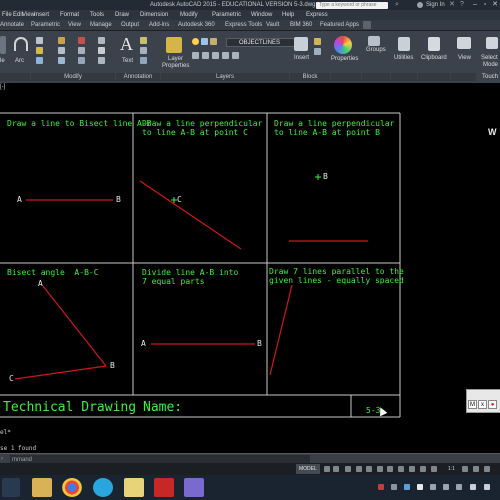  Describe the element at coordinates (196, 25) in the screenshot. I see `tab-autodesk-360: Autodesk 360` at that location.